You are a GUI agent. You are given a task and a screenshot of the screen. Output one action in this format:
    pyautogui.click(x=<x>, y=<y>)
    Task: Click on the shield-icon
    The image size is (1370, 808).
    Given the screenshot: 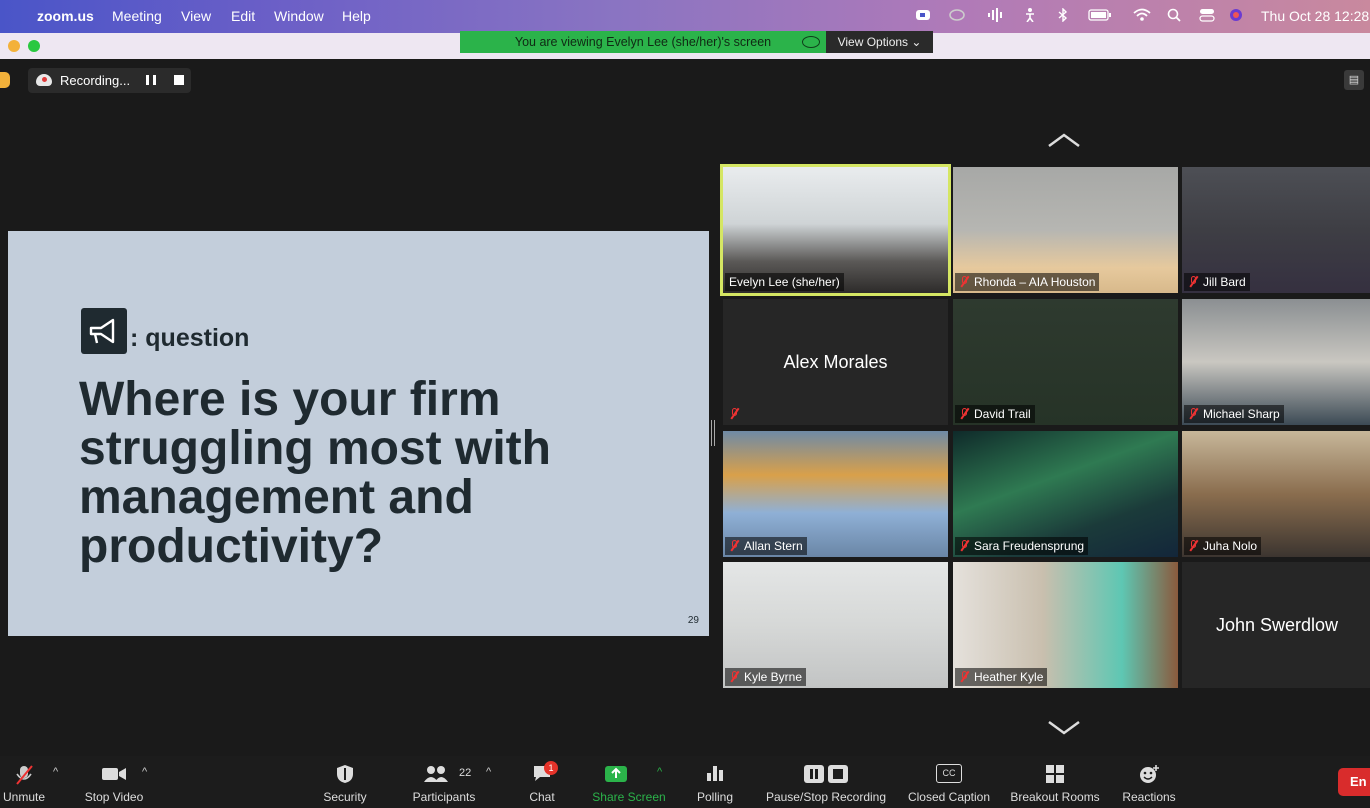 What is the action you would take?
    pyautogui.click(x=345, y=774)
    